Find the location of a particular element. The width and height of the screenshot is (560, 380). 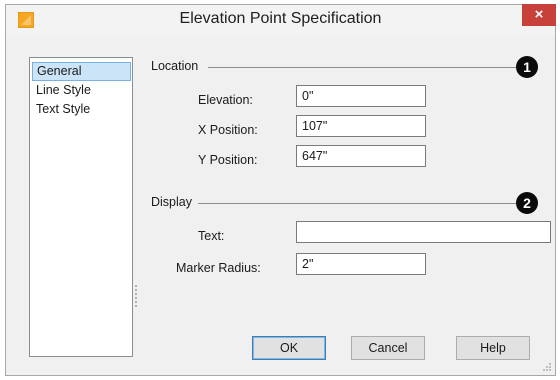

splitter-grip is located at coordinates (137, 296).